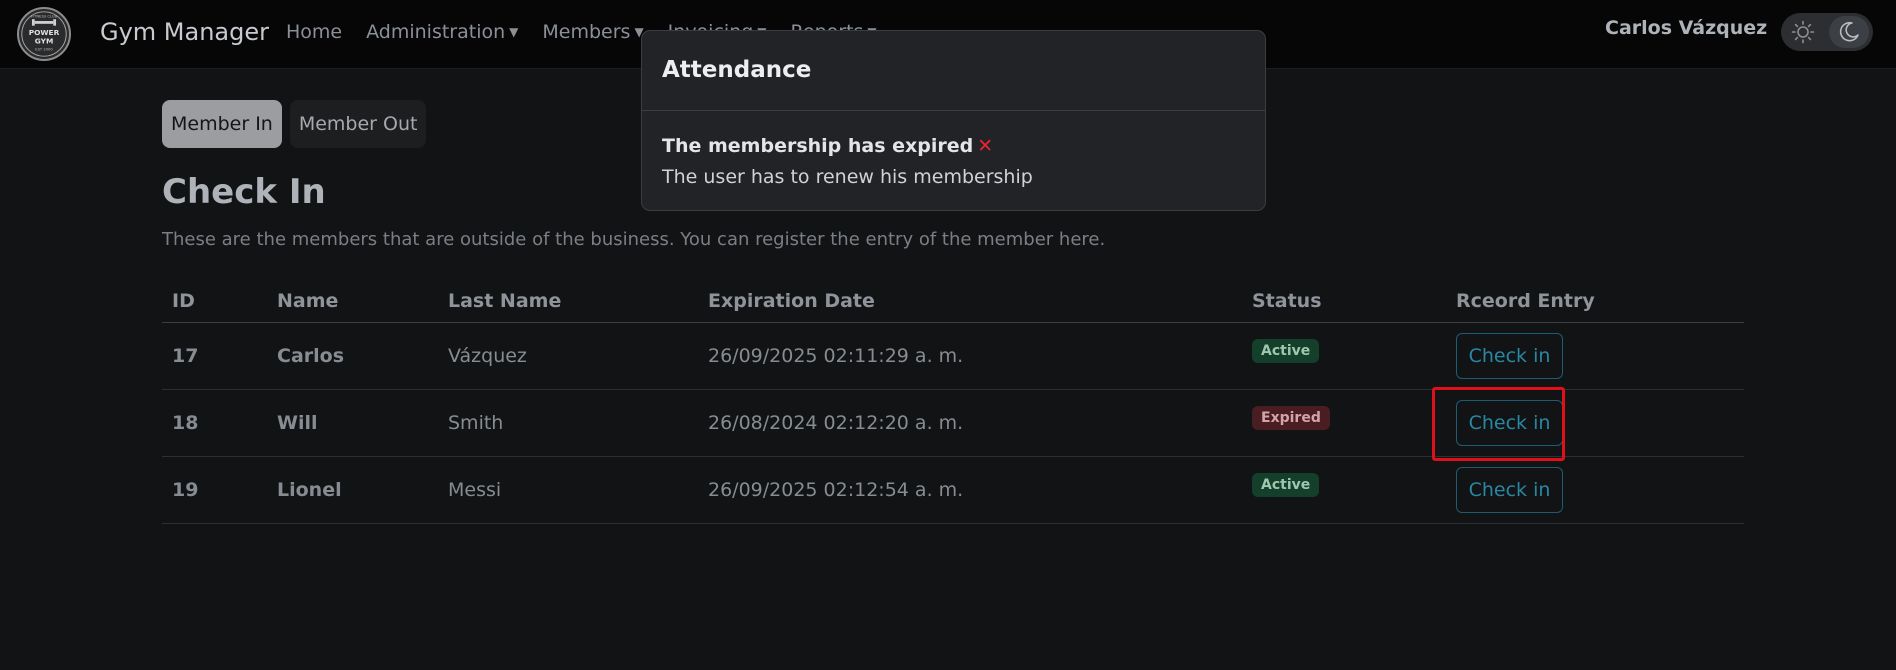 This screenshot has height=670, width=1896. Describe the element at coordinates (1291, 417) in the screenshot. I see `status-badge: Expired` at that location.